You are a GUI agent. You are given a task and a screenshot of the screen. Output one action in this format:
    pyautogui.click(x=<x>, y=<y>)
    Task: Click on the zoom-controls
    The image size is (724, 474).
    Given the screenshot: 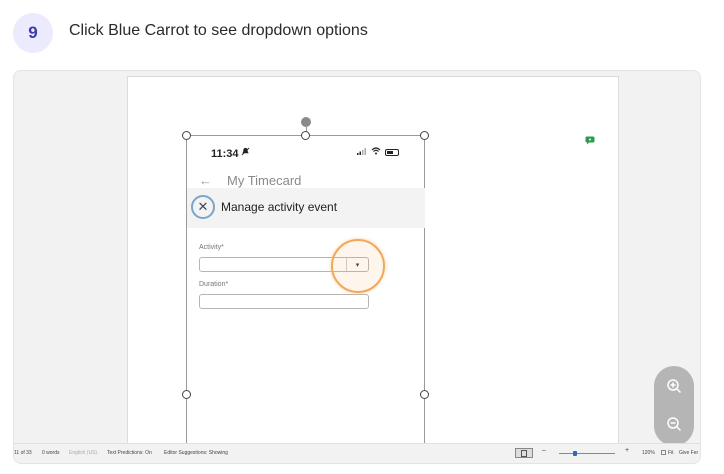 What is the action you would take?
    pyautogui.click(x=674, y=406)
    